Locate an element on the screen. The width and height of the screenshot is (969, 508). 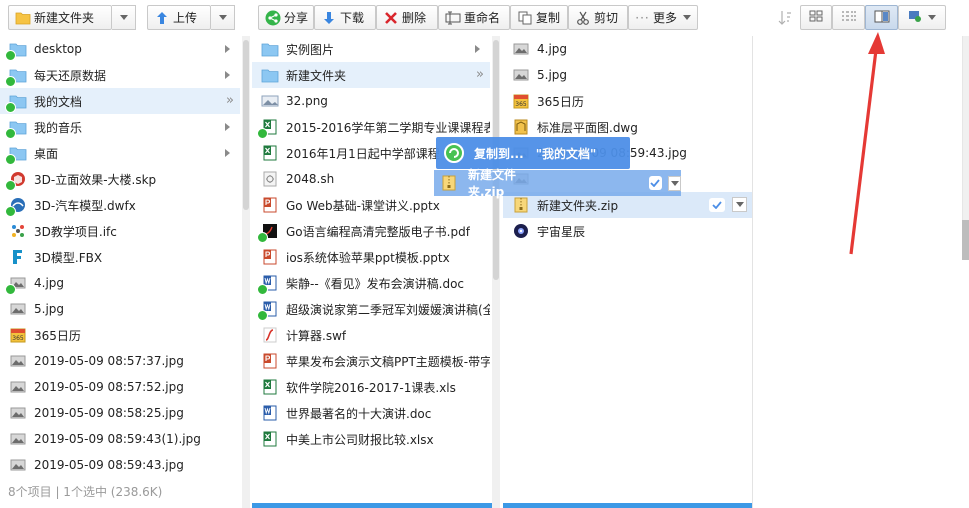
list-item: 3D-立面效果-大楼.skp is located at coordinates (120, 179).